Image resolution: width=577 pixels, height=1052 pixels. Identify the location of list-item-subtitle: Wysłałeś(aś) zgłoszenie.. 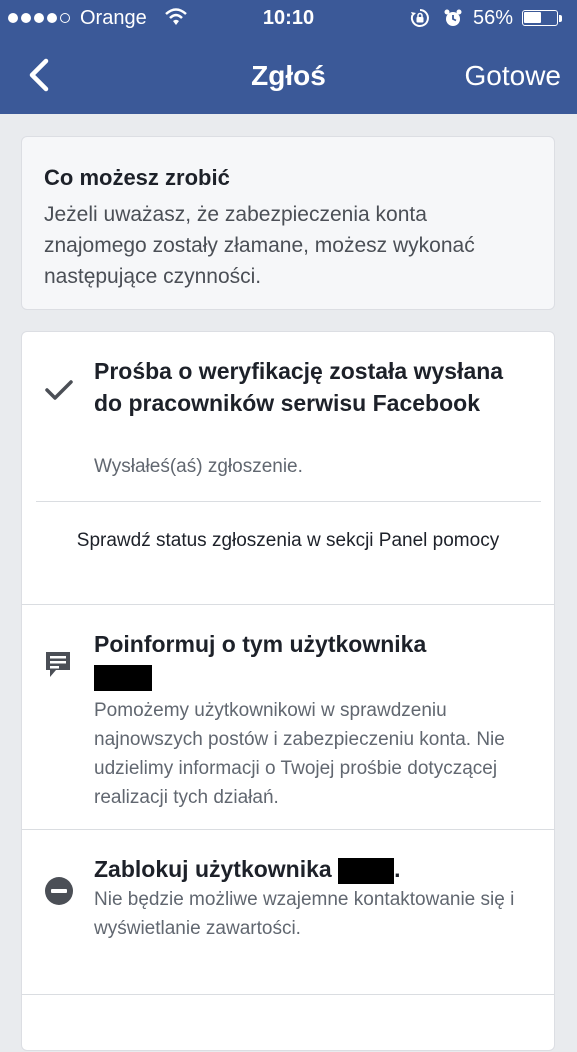
(198, 466).